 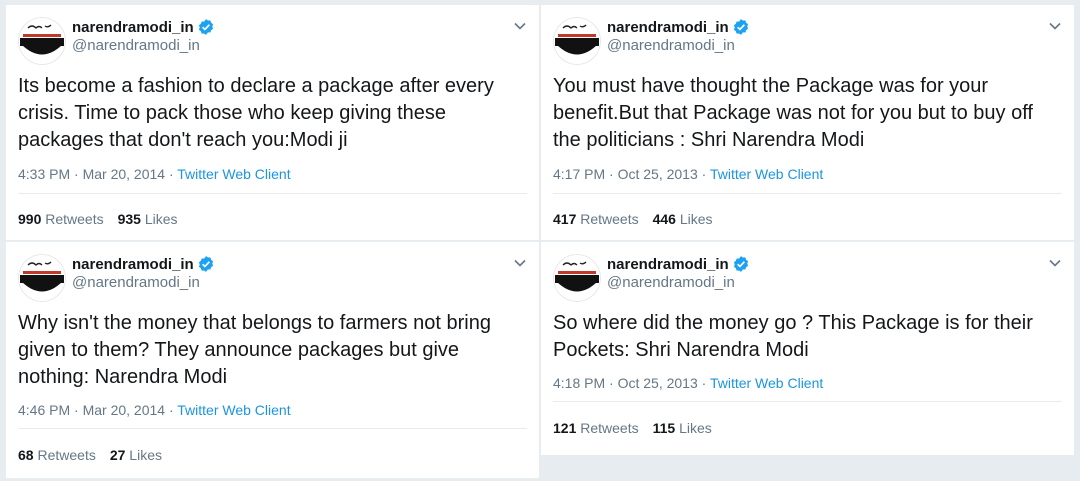 What do you see at coordinates (148, 219) in the screenshot?
I see `likes-stat: 935 Likes` at bounding box center [148, 219].